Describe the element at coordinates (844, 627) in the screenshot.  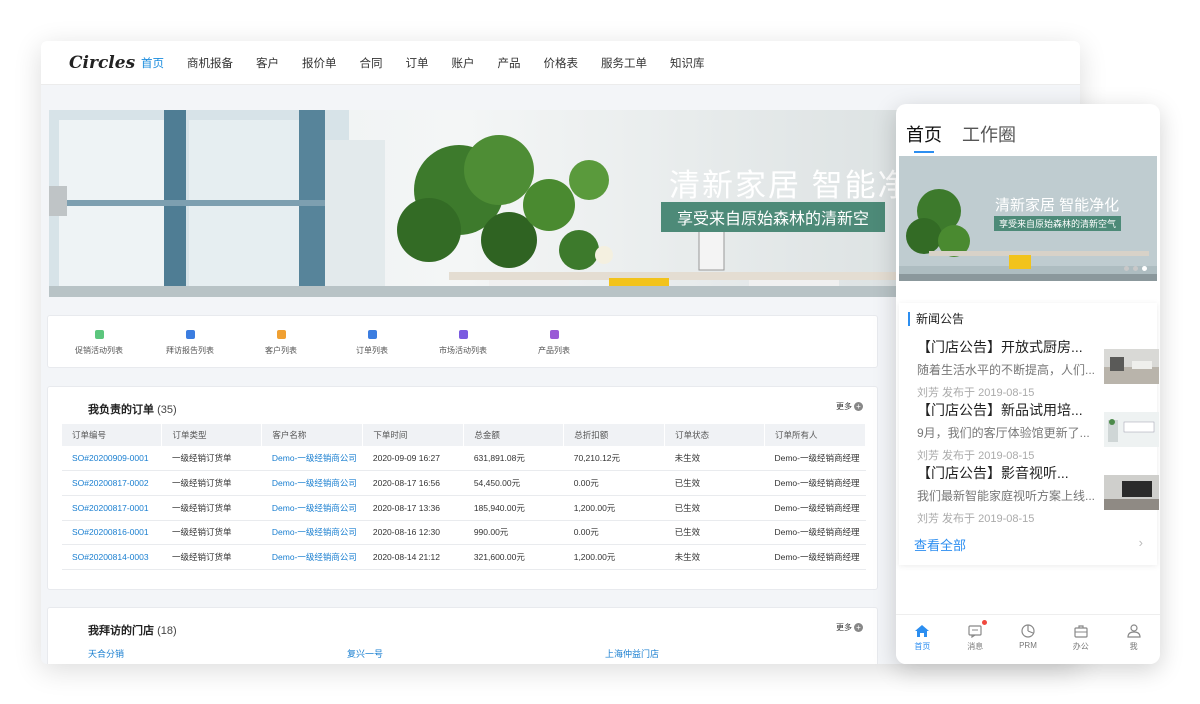
I see `more-label: 更多` at that location.